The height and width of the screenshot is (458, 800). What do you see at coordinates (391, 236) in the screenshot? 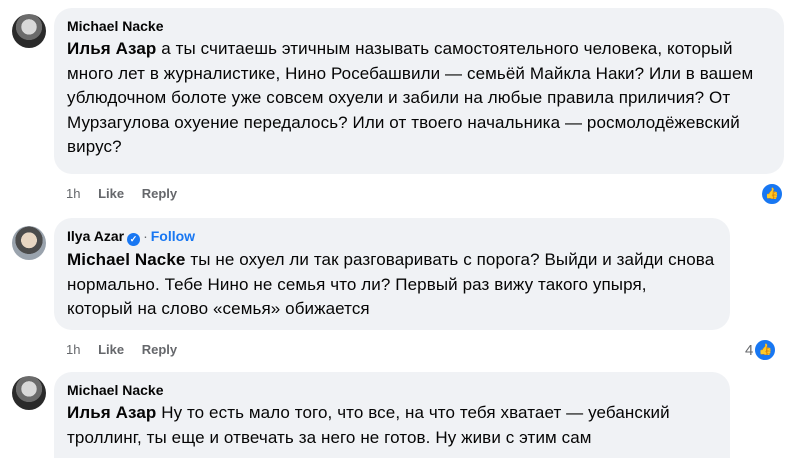
I see `comment-author-line: Ilya Azar ✓ · Follow` at bounding box center [391, 236].